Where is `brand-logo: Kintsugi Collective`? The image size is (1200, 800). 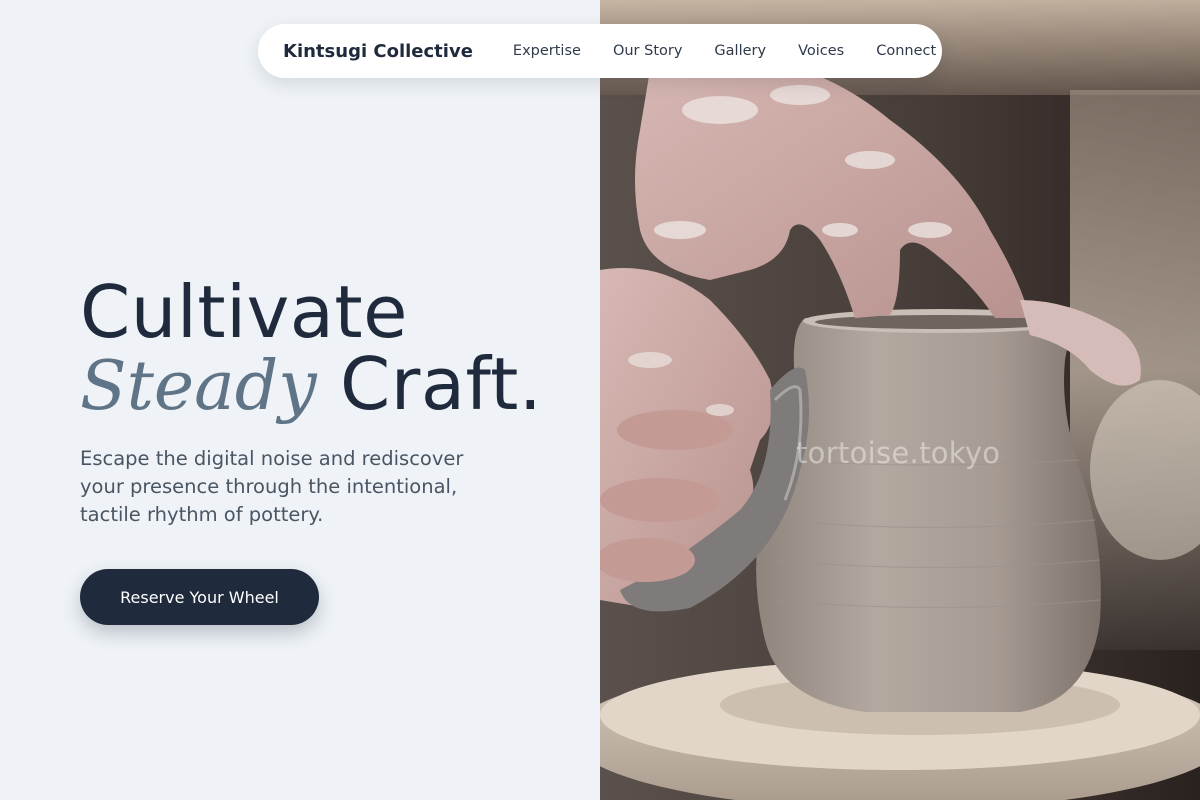
brand-logo: Kintsugi Collective is located at coordinates (378, 51).